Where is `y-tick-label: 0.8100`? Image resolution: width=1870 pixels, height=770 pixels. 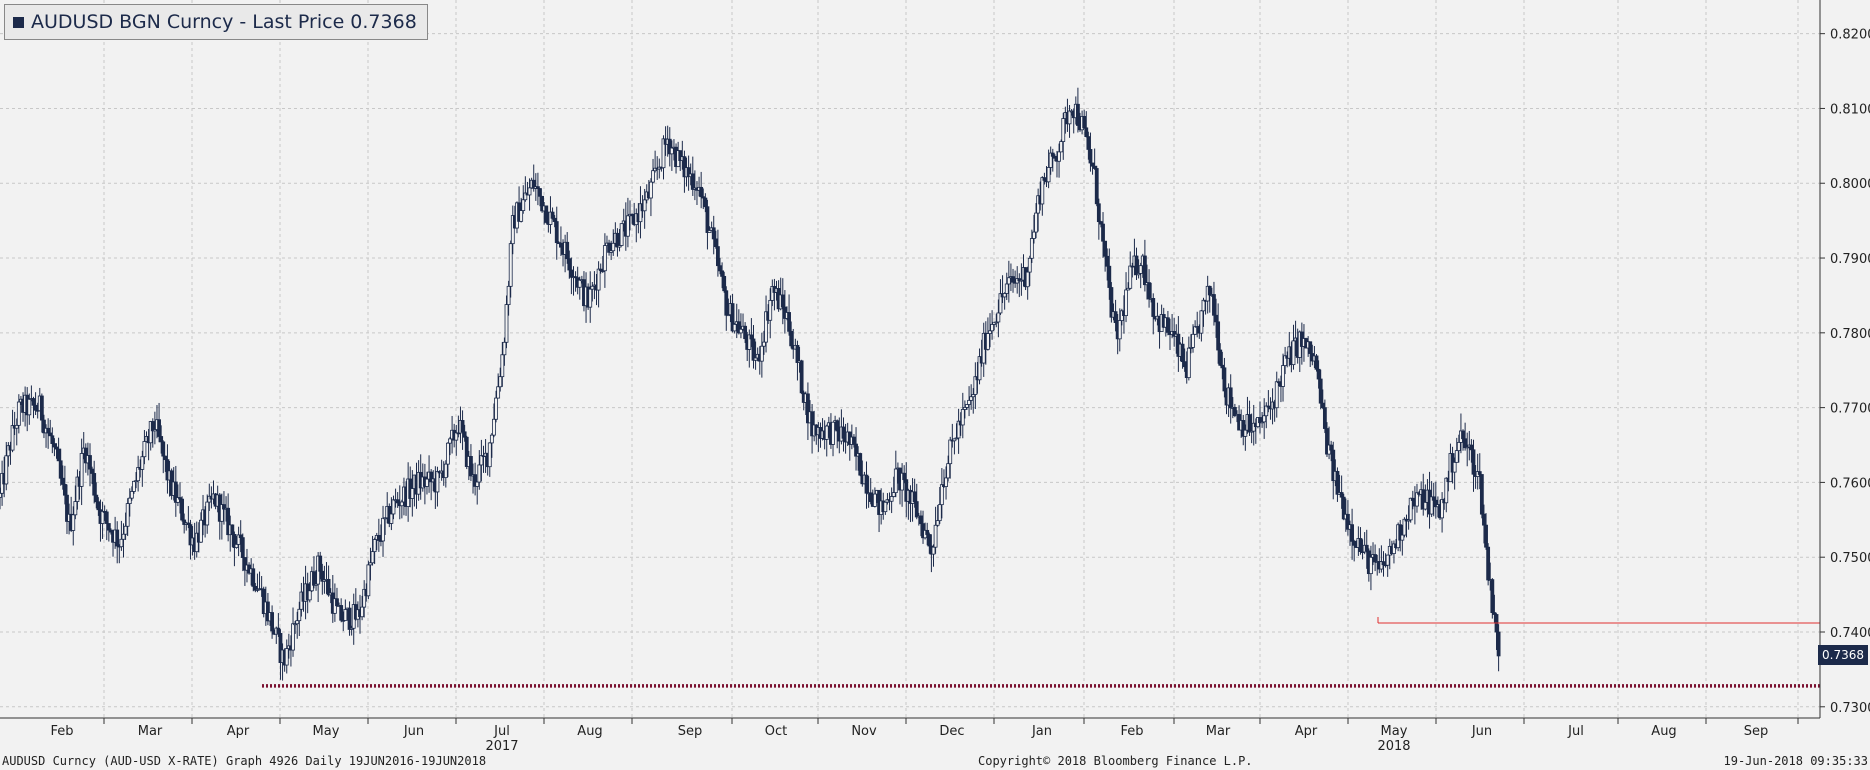
y-tick-label: 0.8100 is located at coordinates (1850, 109).